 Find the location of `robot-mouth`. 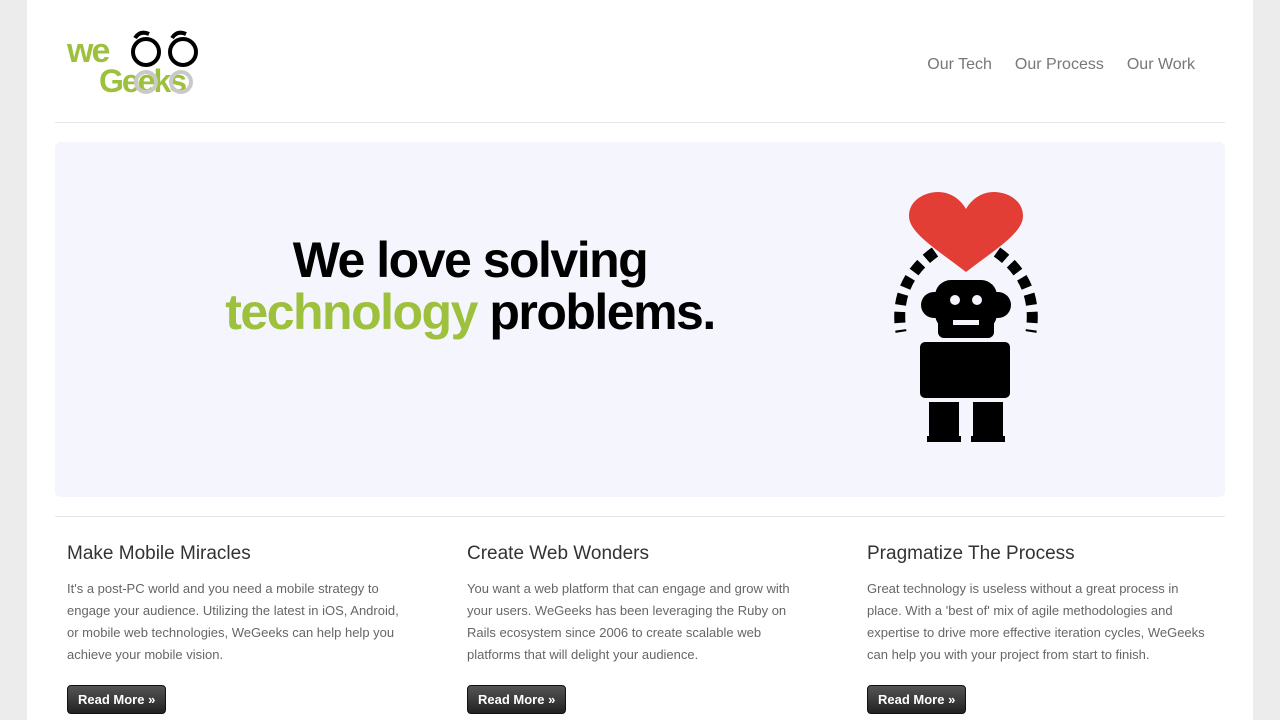

robot-mouth is located at coordinates (966, 322).